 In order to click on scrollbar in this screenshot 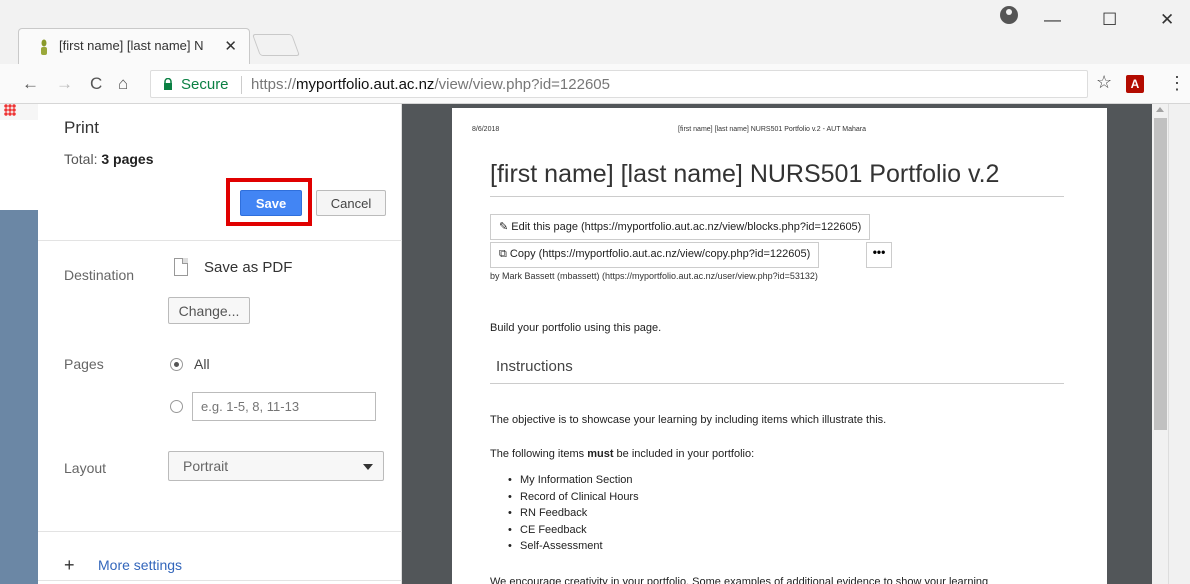, I will do `click(1171, 344)`.